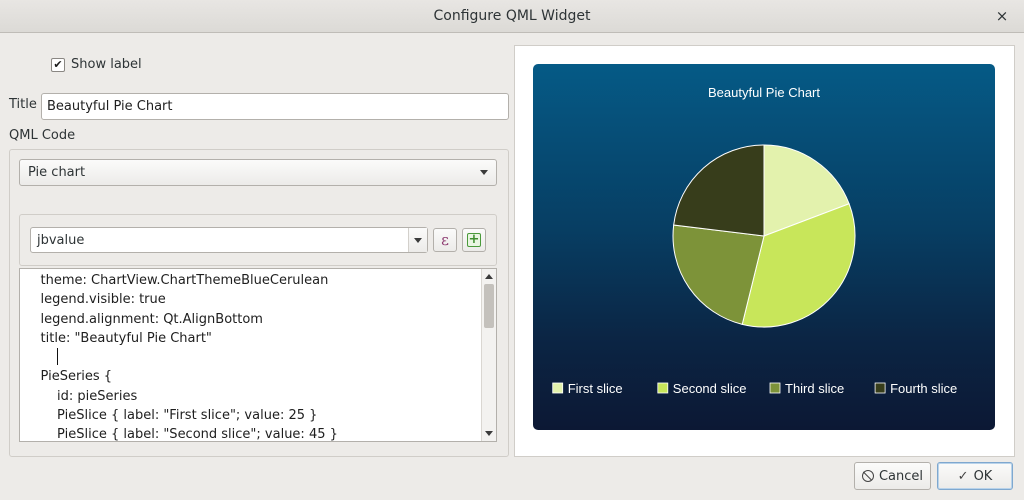 Image resolution: width=1024 pixels, height=500 pixels. I want to click on add-variable-button: +, so click(474, 240).